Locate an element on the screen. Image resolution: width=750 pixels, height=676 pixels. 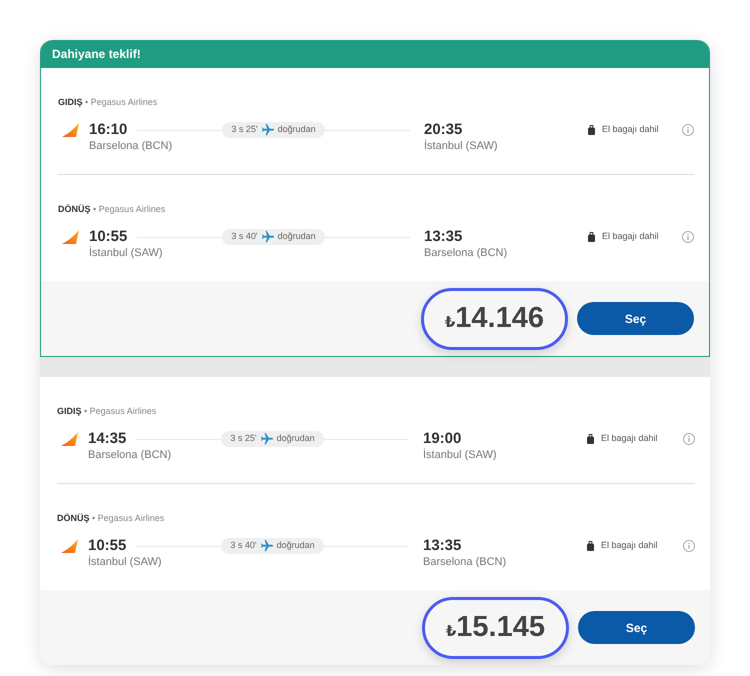
price-amount: 15.145 is located at coordinates (500, 628).